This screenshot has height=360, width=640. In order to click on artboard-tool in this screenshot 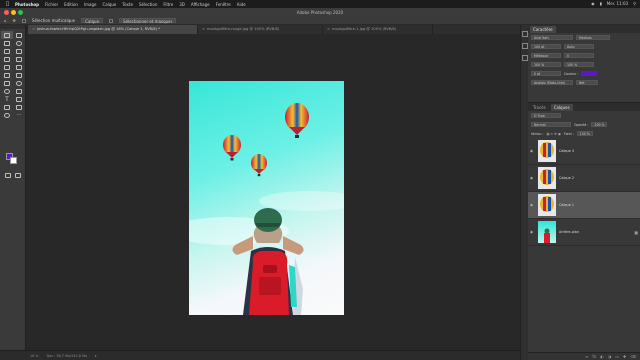, I will do `click(19, 35)`.